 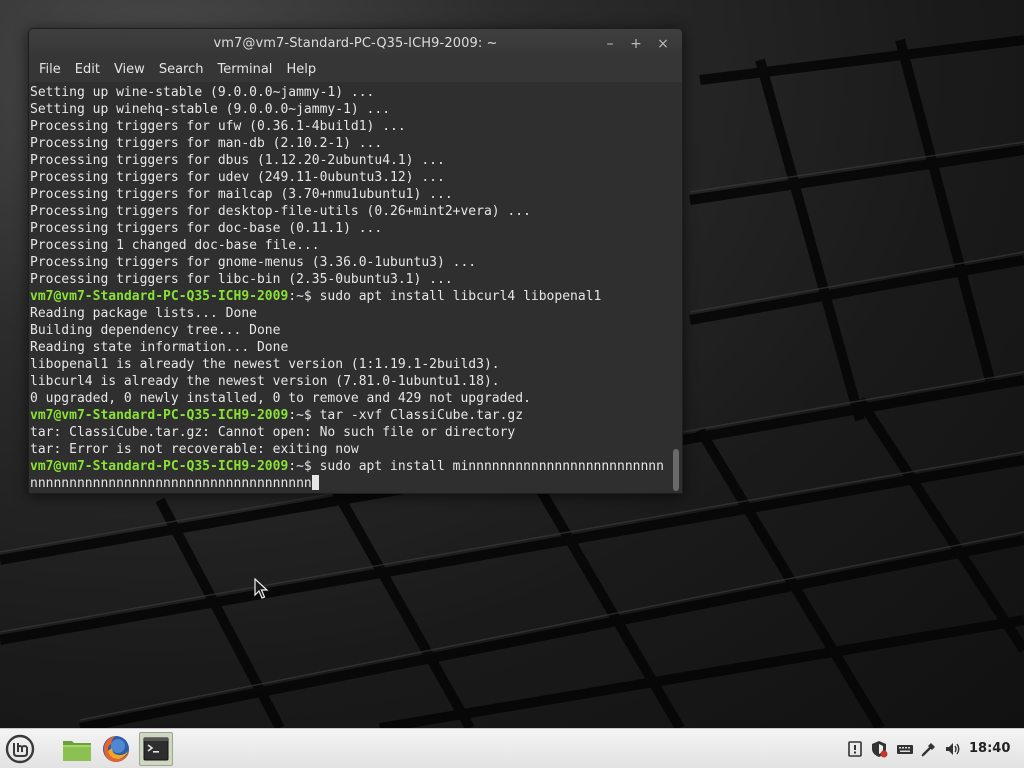 What do you see at coordinates (676, 287) in the screenshot?
I see `terminal-scrollbar` at bounding box center [676, 287].